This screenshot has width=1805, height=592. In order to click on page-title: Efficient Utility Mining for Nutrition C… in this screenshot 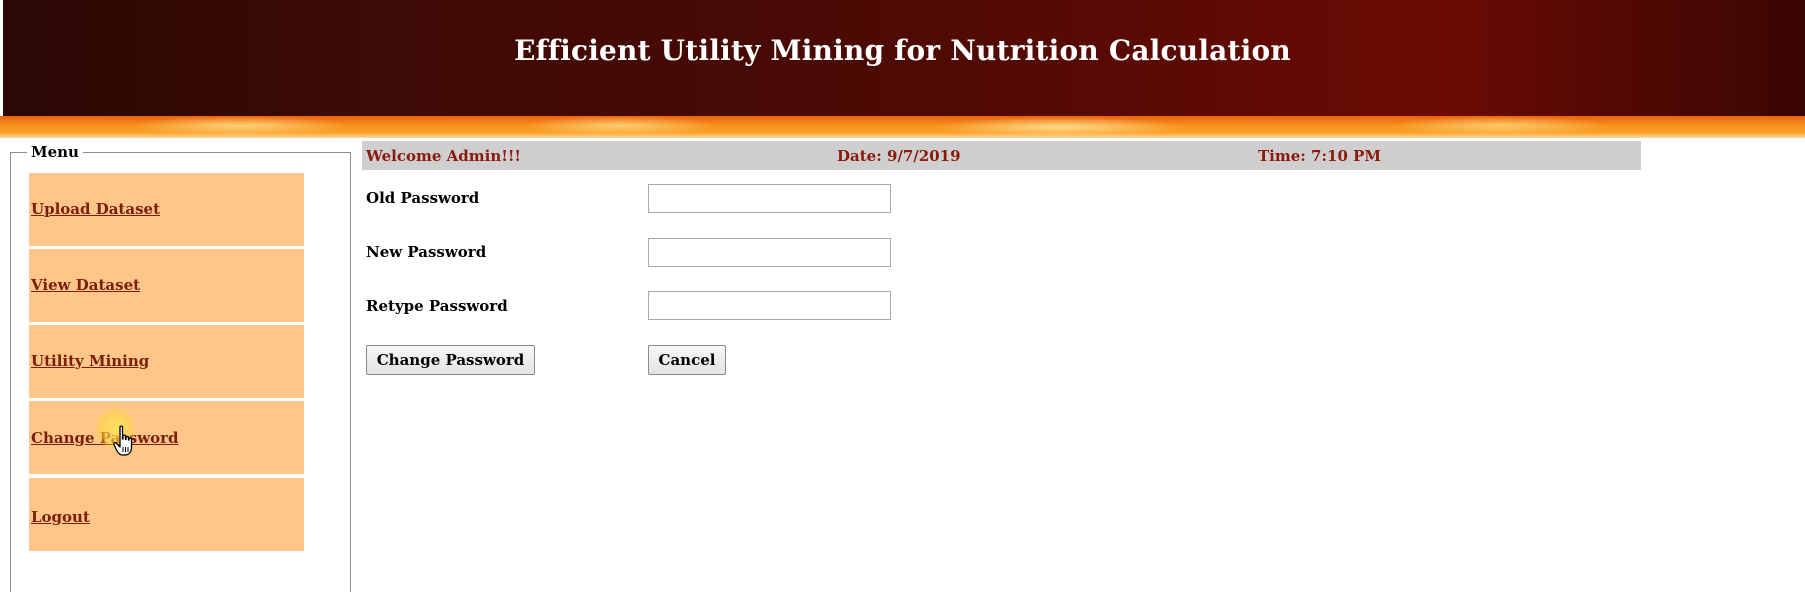, I will do `click(902, 50)`.